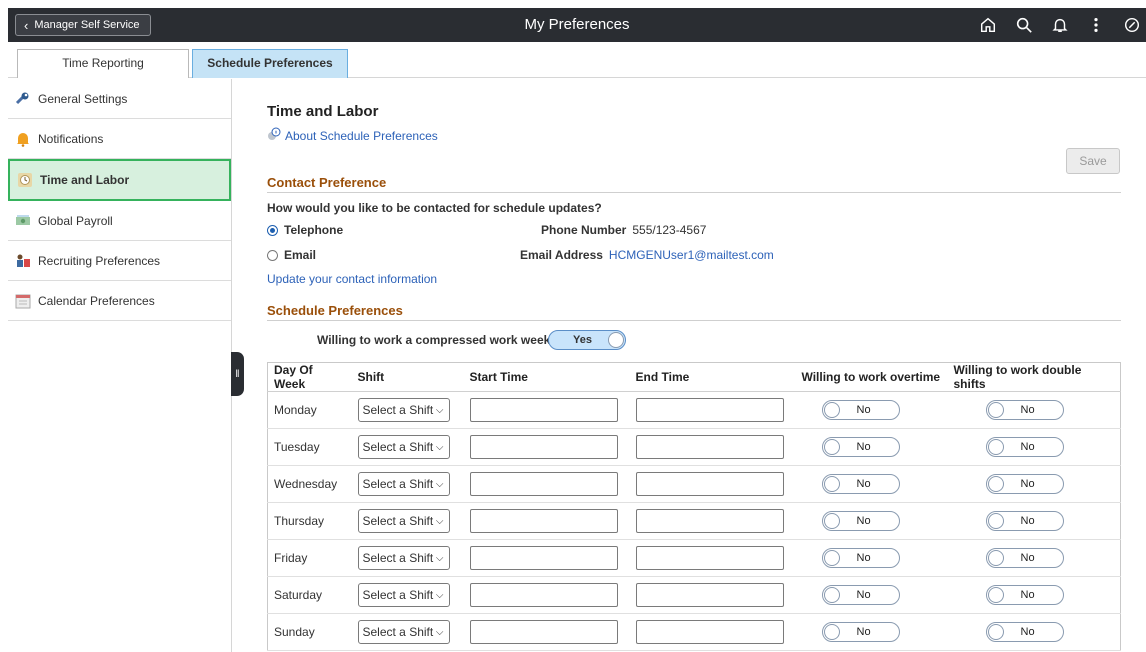  What do you see at coordinates (352, 135) in the screenshot?
I see `about-schedule-preferences-link: About Schedule Preferences` at bounding box center [352, 135].